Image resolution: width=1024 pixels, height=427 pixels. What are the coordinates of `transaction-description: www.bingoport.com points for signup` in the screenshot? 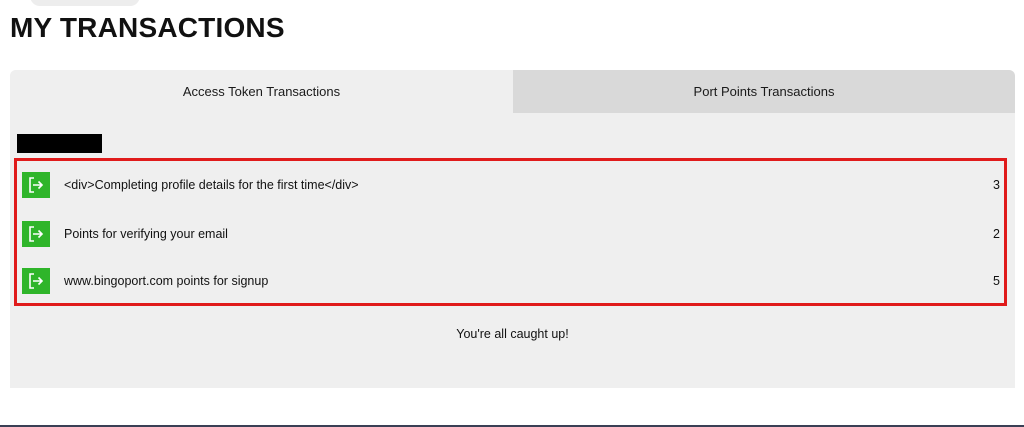 It's located at (166, 281).